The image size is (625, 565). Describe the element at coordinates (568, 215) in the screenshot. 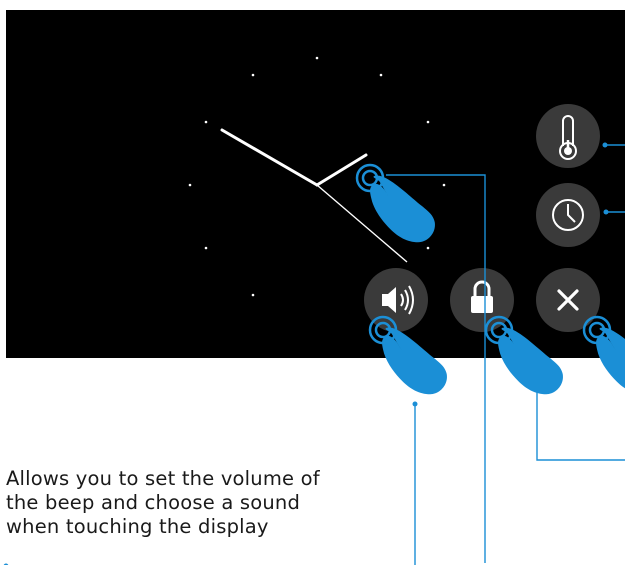

I see `clock-button` at that location.